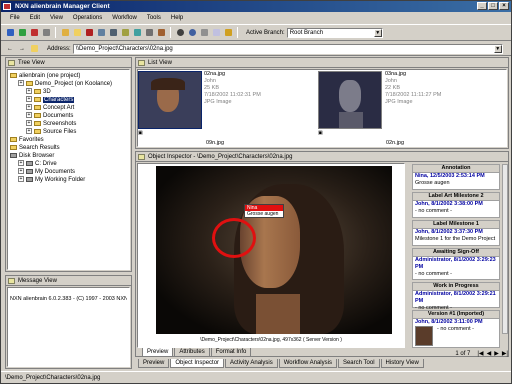 This screenshot has width=512, height=384. I want to click on annotation-text: Milestone 1 for the Demo Project, so click(455, 239).